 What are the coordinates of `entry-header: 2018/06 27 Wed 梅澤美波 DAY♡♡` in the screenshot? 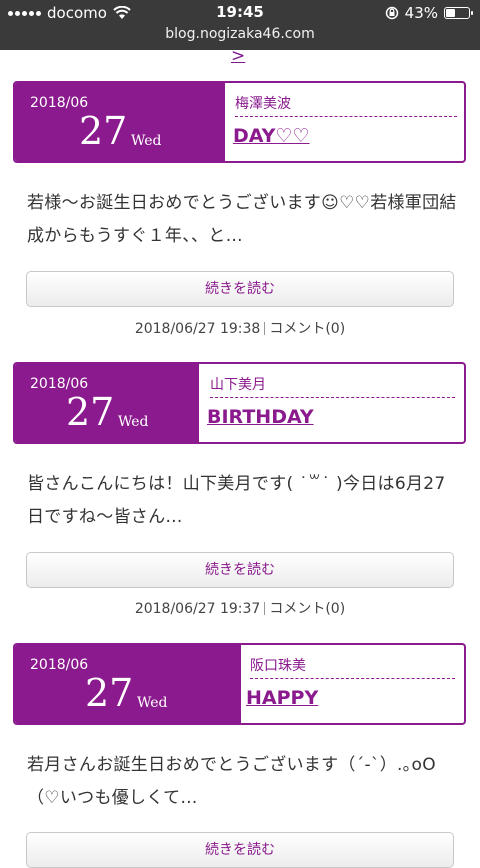 It's located at (239, 122).